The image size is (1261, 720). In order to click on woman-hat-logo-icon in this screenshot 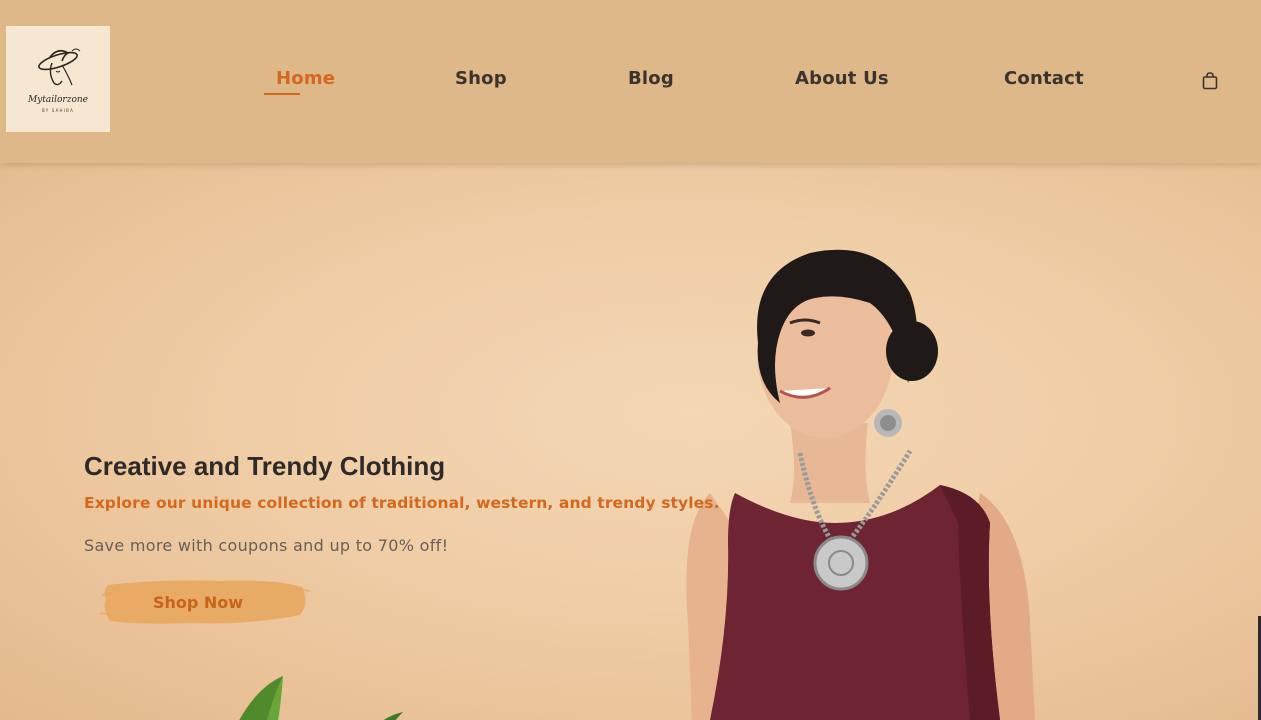, I will do `click(59, 67)`.